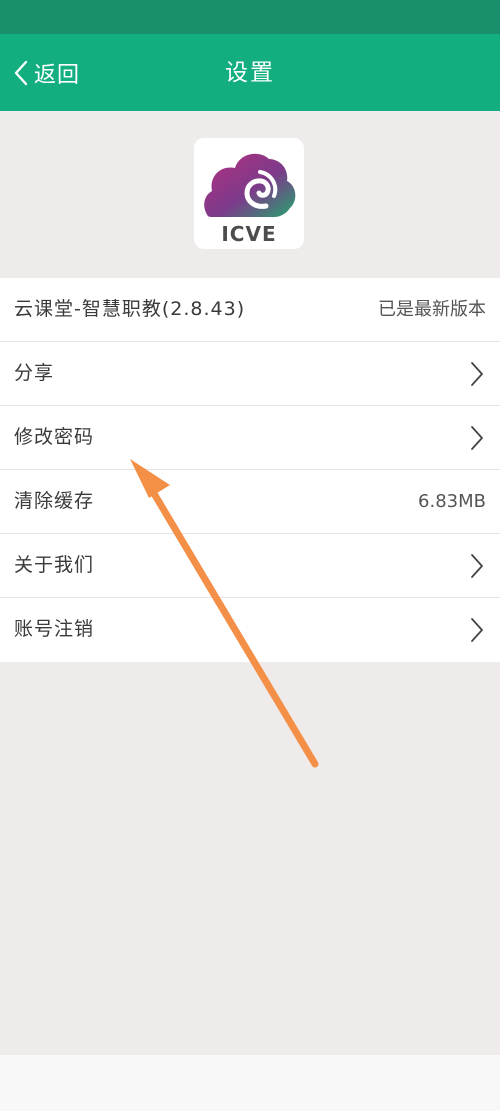  I want to click on account-cancel-row: 账号注销, so click(250, 630).